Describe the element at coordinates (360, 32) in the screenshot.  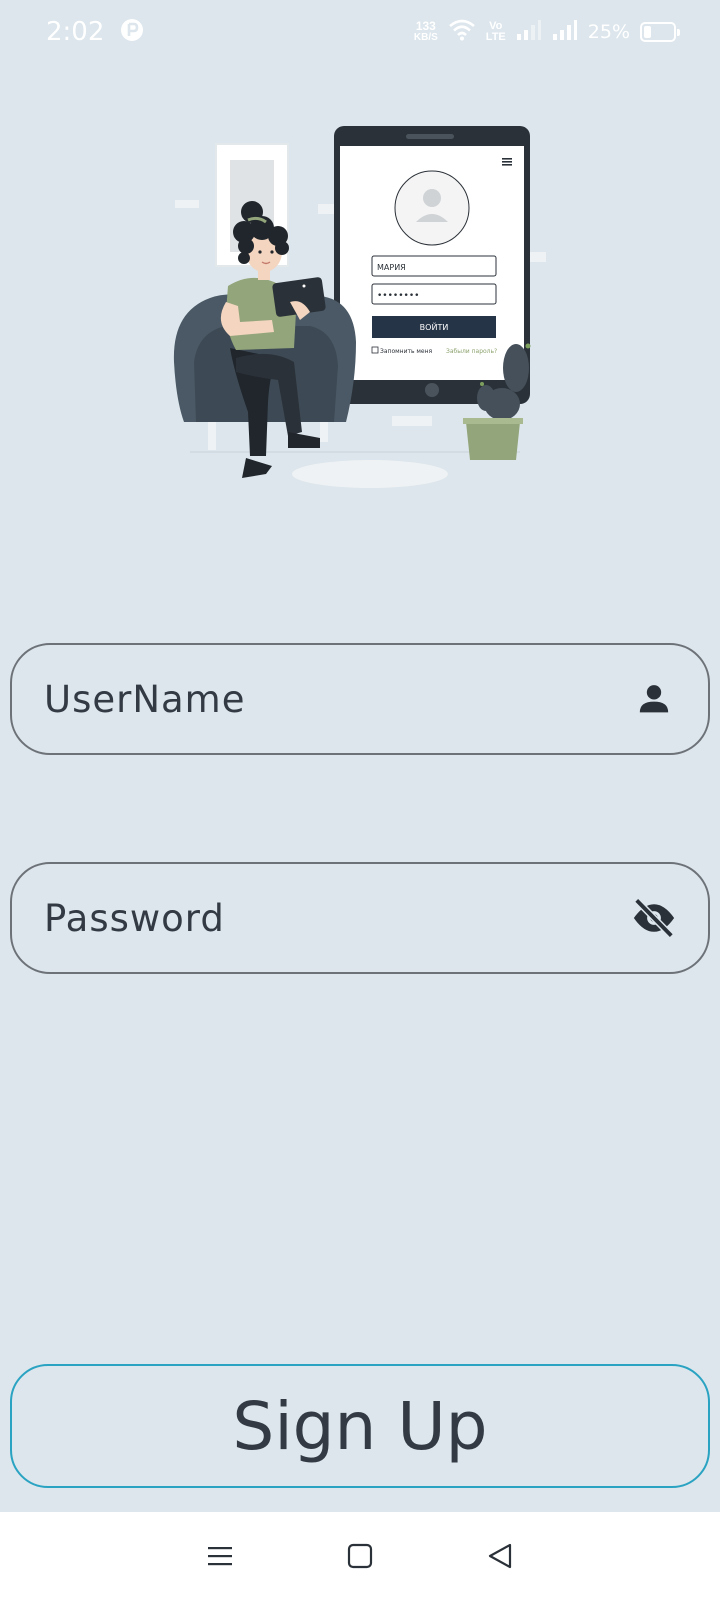
I see `status-bar: 2:02 133 KB/S Vo LTE 25%` at that location.